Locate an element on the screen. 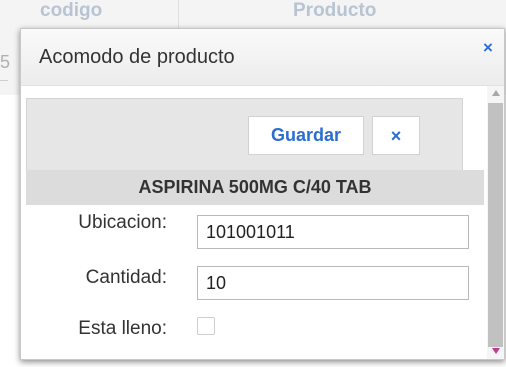 The height and width of the screenshot is (367, 506). cancel-button: × is located at coordinates (396, 135).